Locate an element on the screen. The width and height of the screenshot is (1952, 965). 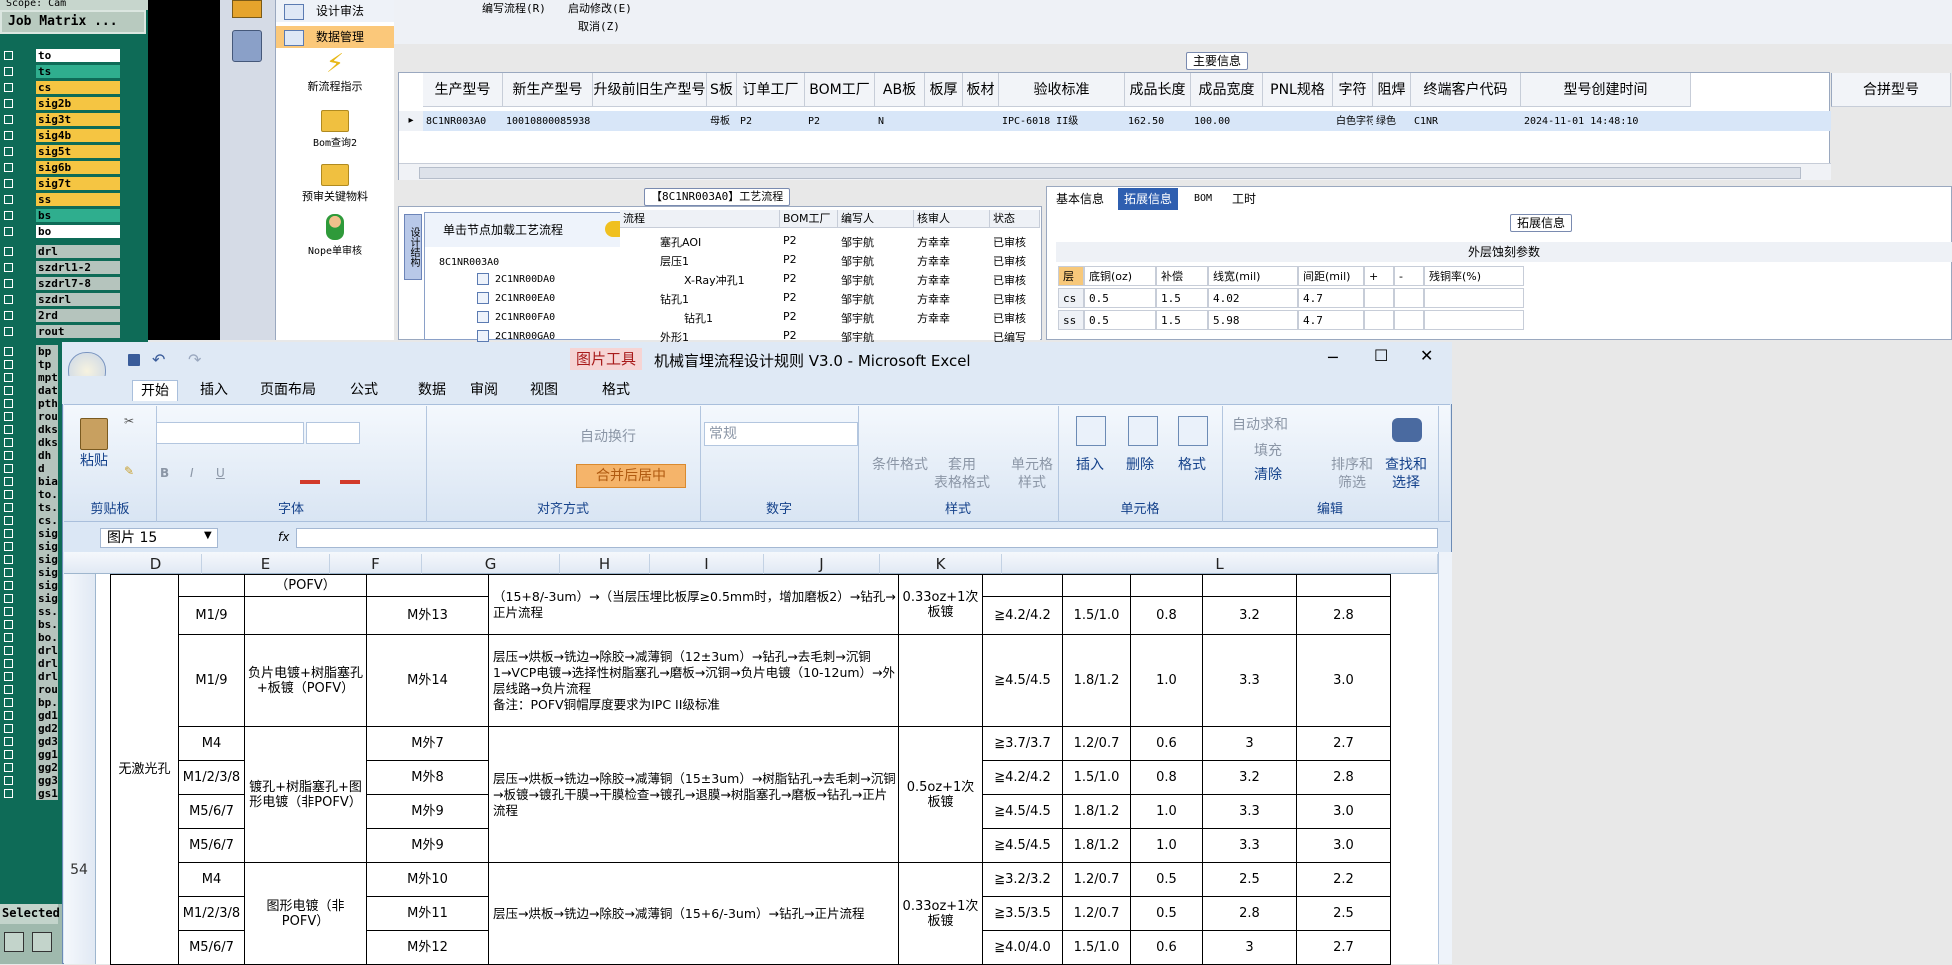
column-header: 阻焊 is located at coordinates (1392, 90).